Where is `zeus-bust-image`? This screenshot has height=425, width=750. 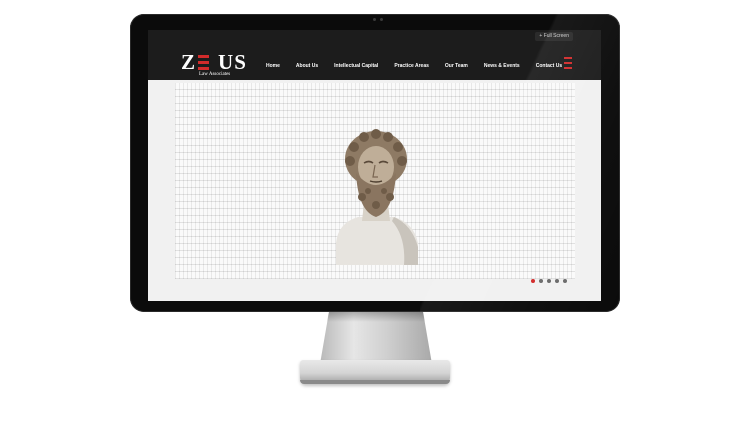
zeus-bust-image is located at coordinates (377, 197).